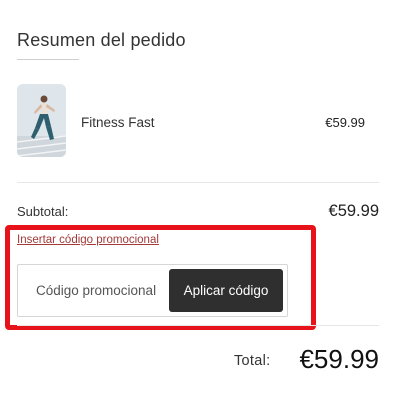 The image size is (403, 400). What do you see at coordinates (353, 211) in the screenshot?
I see `subtotal-value: €59.99` at bounding box center [353, 211].